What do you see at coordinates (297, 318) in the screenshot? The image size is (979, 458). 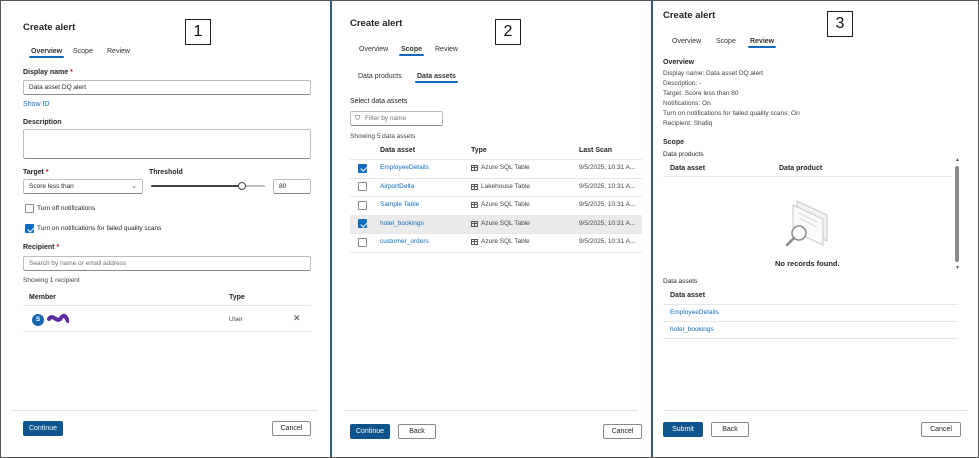 I see `close-icon: ✕` at bounding box center [297, 318].